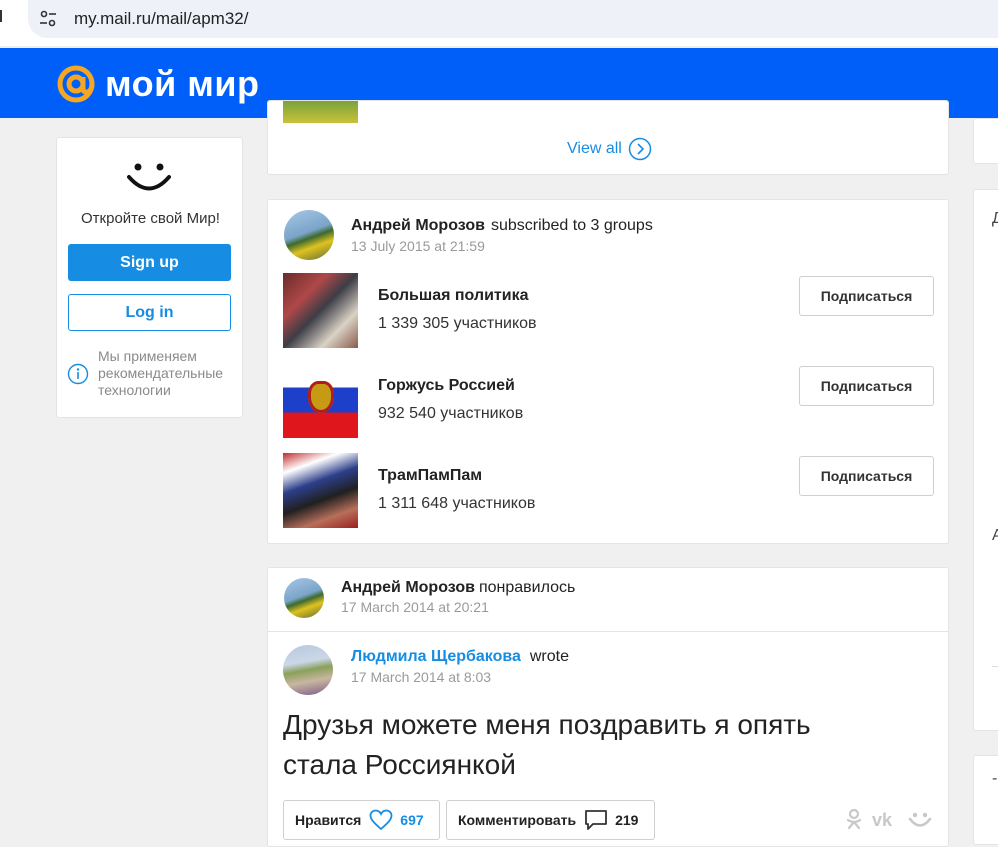 The image size is (998, 847). Describe the element at coordinates (571, 225) in the screenshot. I see `action-text: subscribed to 3 groups` at that location.